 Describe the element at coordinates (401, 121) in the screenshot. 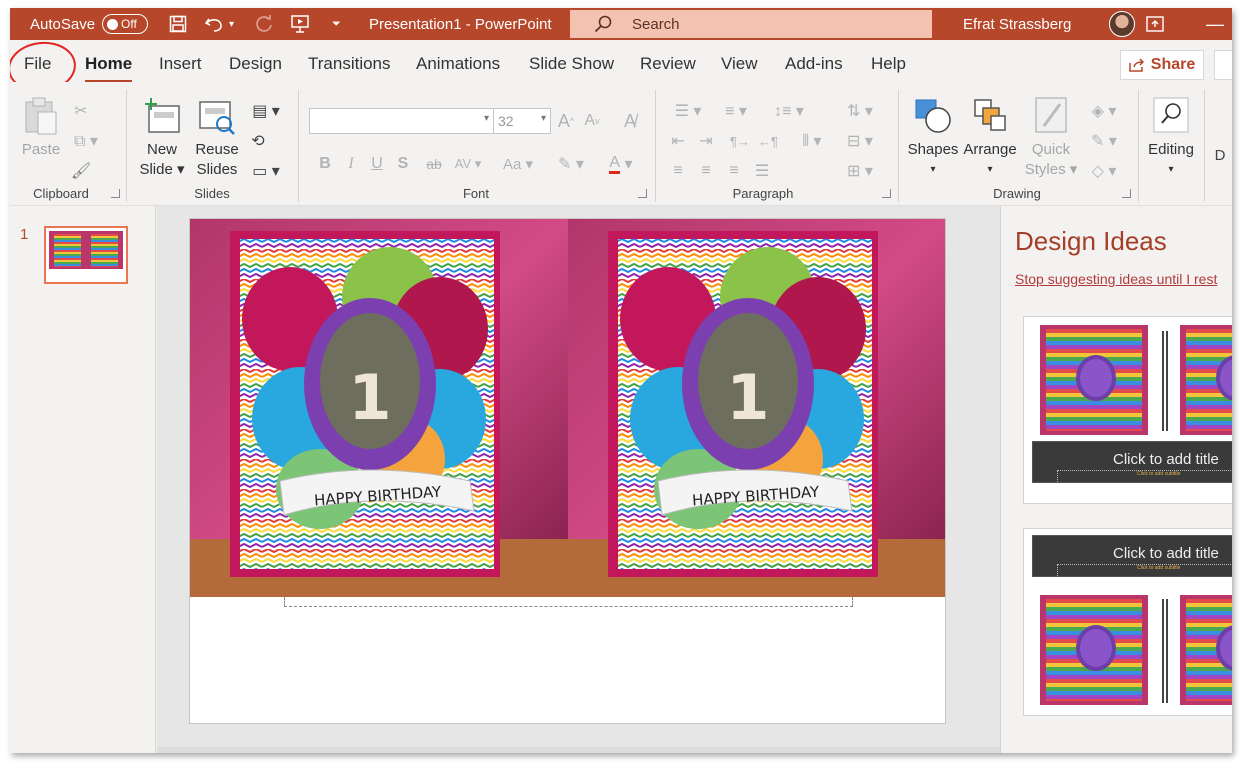

I see `font-name-combo: ▾` at that location.